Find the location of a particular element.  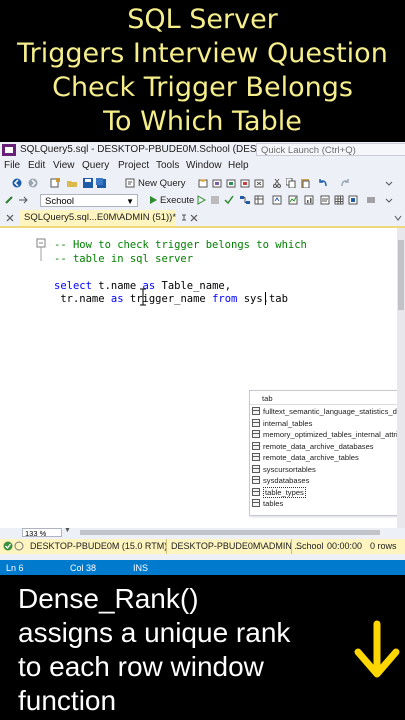

dmx-query-icon is located at coordinates (245, 183).